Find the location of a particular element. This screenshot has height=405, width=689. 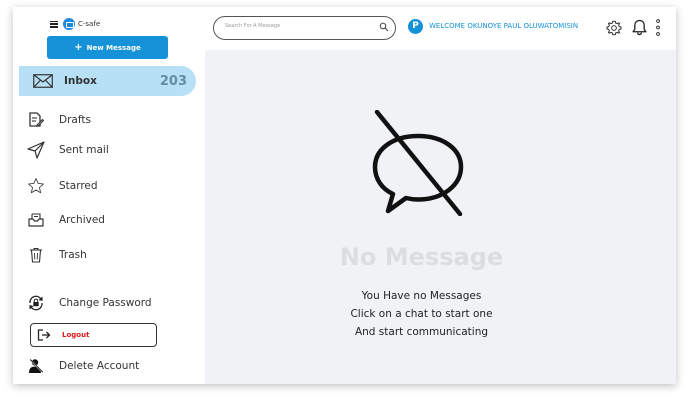

more-options-icon is located at coordinates (658, 27).